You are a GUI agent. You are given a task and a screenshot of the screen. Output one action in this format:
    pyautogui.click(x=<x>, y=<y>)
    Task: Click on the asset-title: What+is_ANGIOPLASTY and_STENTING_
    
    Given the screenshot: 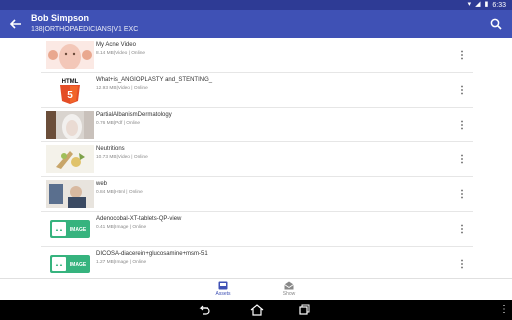 What is the action you would take?
    pyautogui.click(x=154, y=79)
    